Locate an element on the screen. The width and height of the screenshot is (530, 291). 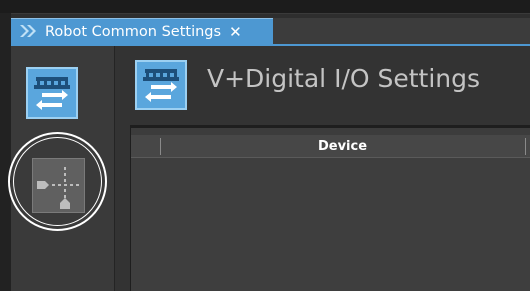
page-title-icon is located at coordinates (161, 85).